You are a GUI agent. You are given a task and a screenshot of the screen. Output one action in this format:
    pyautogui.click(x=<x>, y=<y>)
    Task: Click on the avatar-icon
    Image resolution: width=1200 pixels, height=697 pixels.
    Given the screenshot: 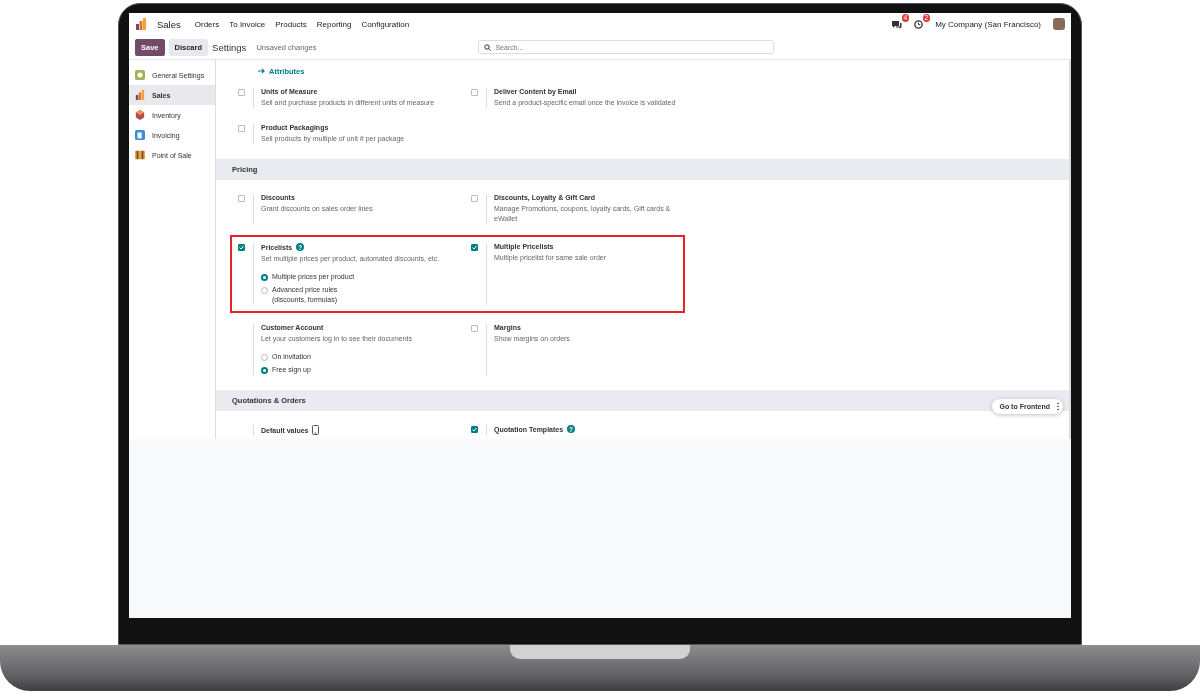 What is the action you would take?
    pyautogui.click(x=1059, y=24)
    